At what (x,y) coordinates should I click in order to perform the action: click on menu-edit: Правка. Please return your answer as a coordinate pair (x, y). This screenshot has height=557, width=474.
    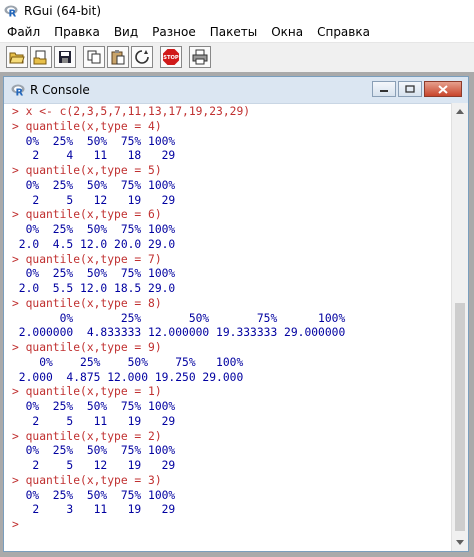
    Looking at the image, I should click on (77, 32).